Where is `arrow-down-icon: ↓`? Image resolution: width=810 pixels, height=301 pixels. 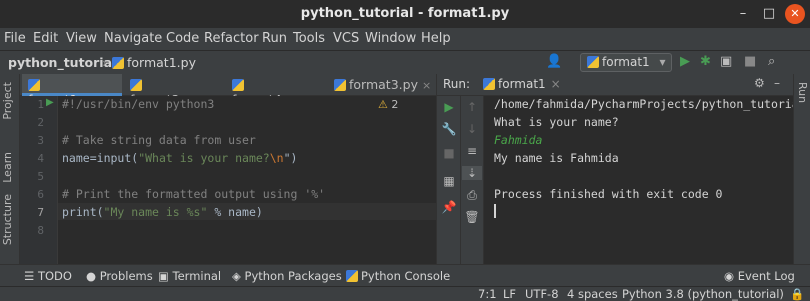 arrow-down-icon: ↓ is located at coordinates (472, 129).